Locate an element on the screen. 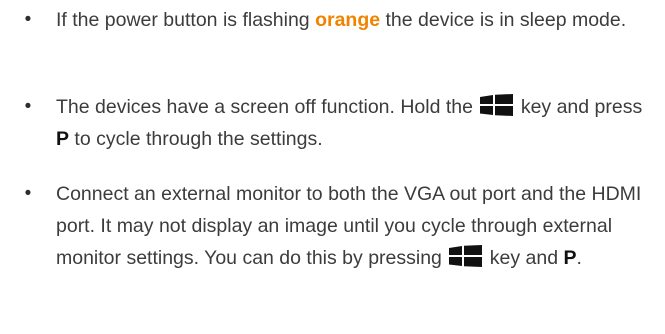  item-text-part: to cycle through the settings. is located at coordinates (196, 139).